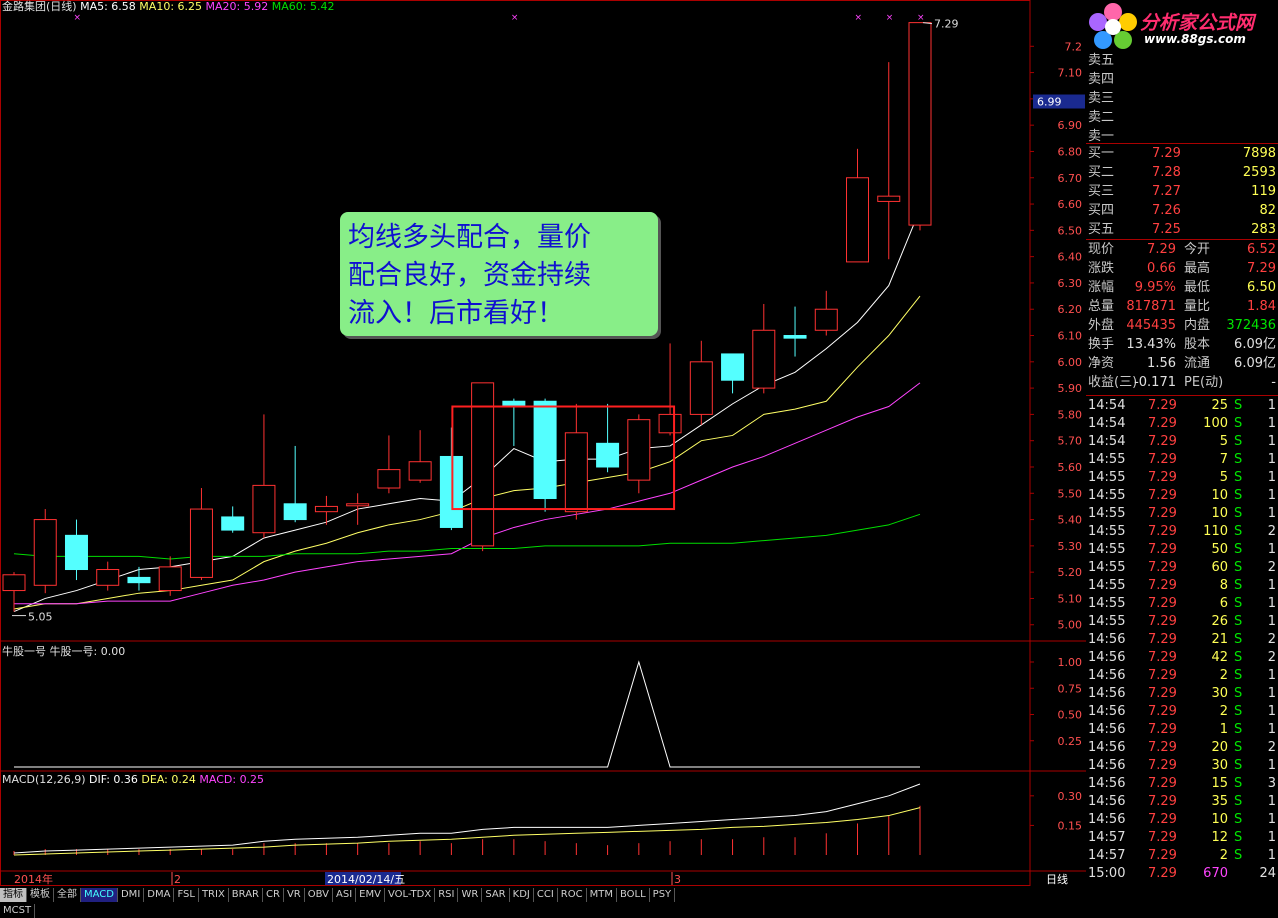 The image size is (1278, 918). What do you see at coordinates (1197, 363) in the screenshot?
I see `quote-label: 流通` at bounding box center [1197, 363].